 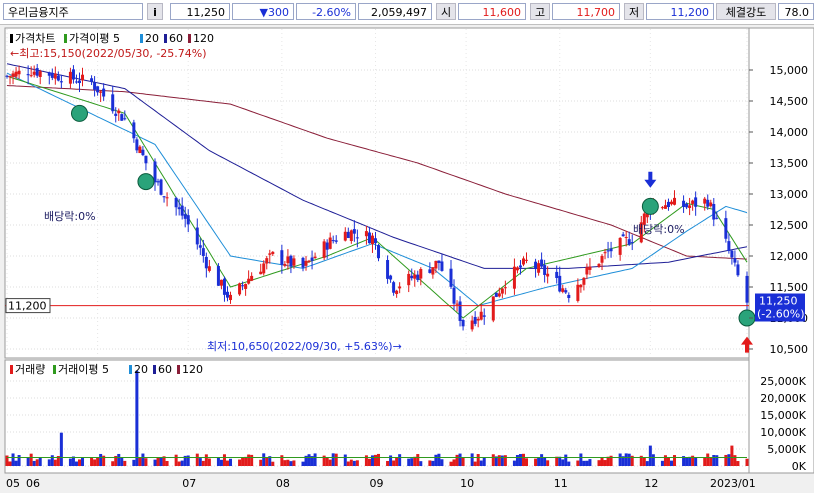 I want to click on price-tick-label: 10,500, so click(x=789, y=349).